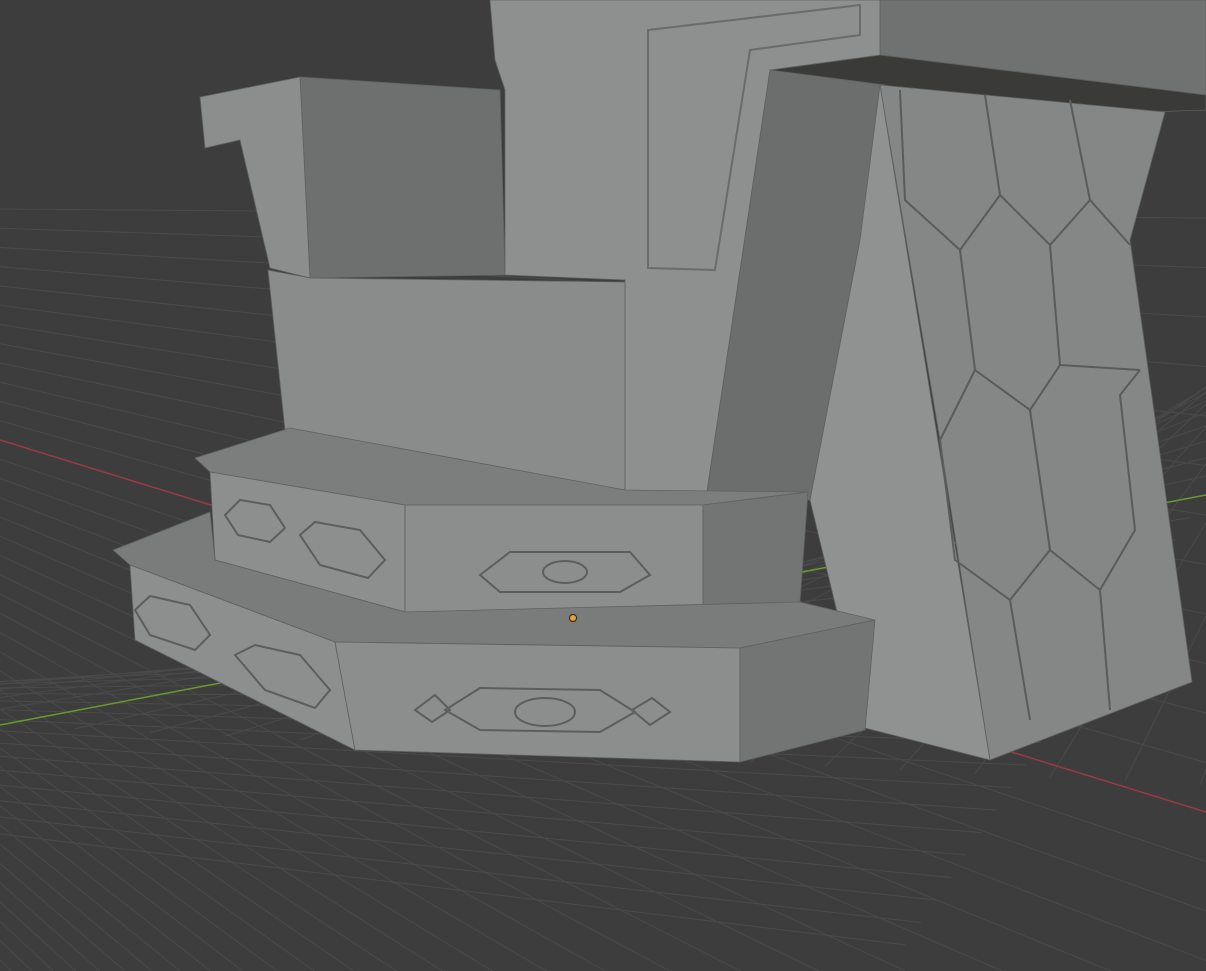 The width and height of the screenshot is (1206, 971). I want to click on step-2-front, so click(537, 702).